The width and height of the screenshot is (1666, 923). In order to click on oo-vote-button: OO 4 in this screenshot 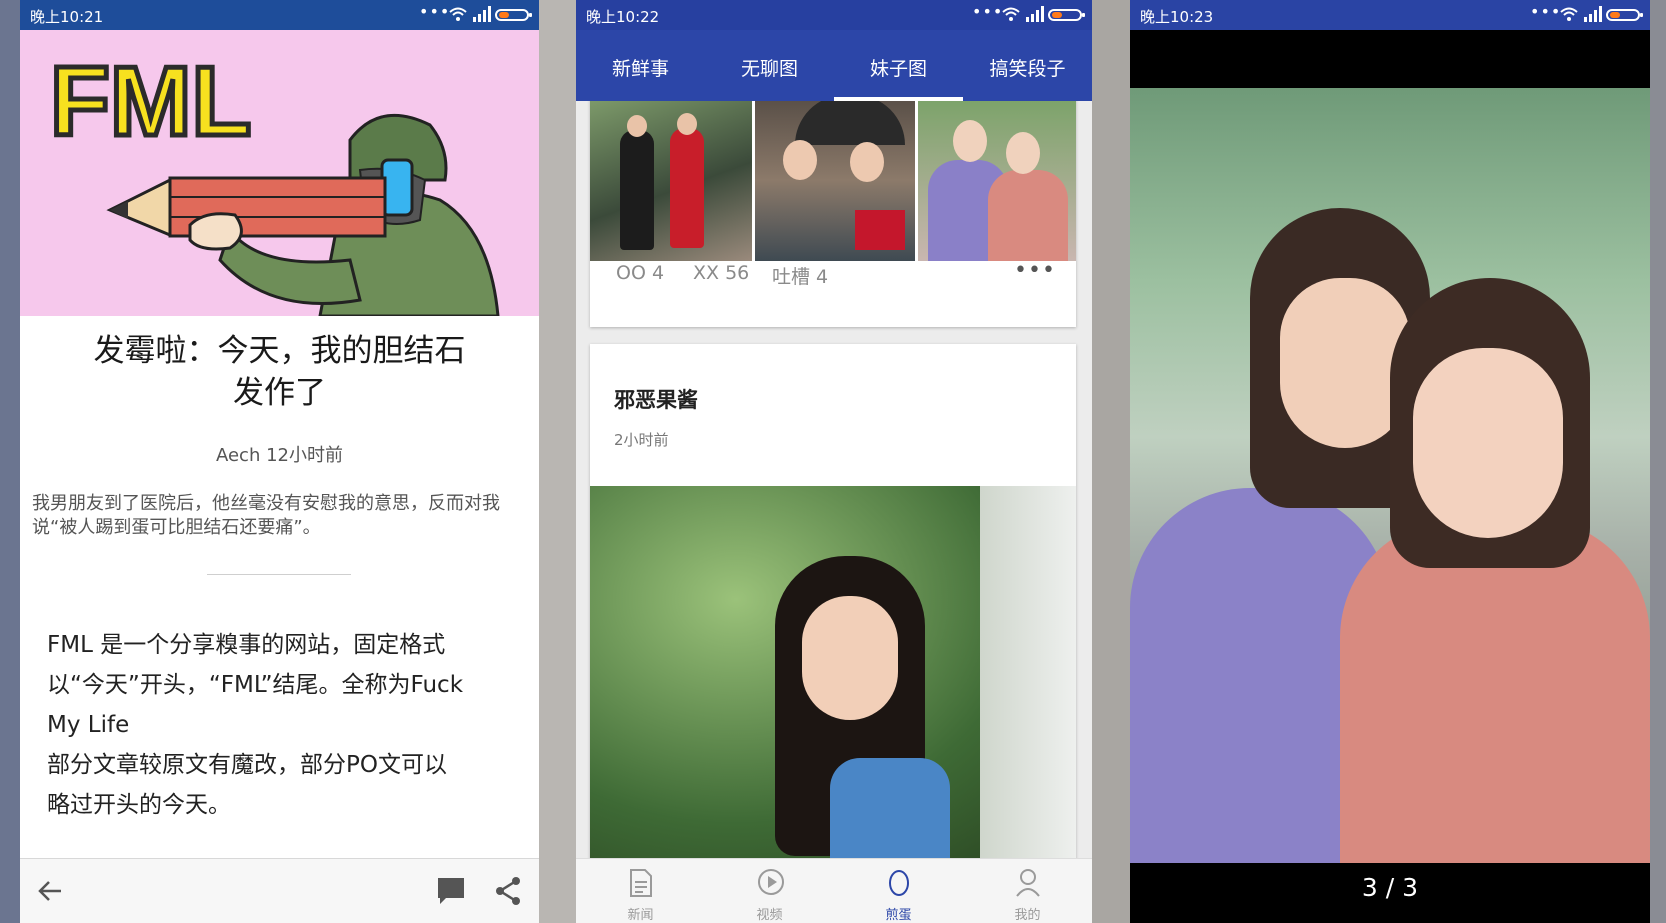, I will do `click(640, 273)`.